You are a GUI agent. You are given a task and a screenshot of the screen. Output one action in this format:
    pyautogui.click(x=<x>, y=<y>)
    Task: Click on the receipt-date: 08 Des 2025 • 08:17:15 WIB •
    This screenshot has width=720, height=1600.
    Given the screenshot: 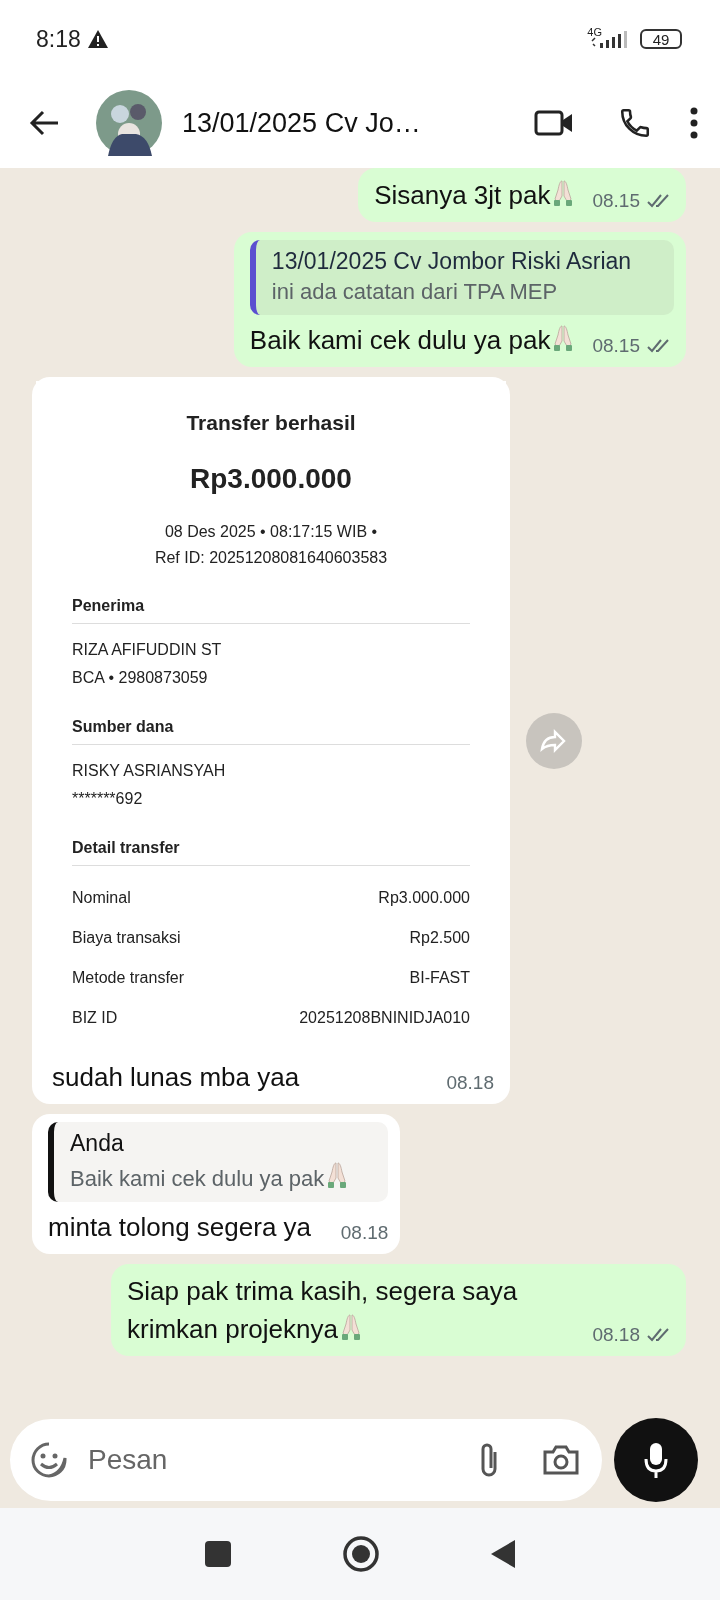 What is the action you would take?
    pyautogui.click(x=271, y=532)
    